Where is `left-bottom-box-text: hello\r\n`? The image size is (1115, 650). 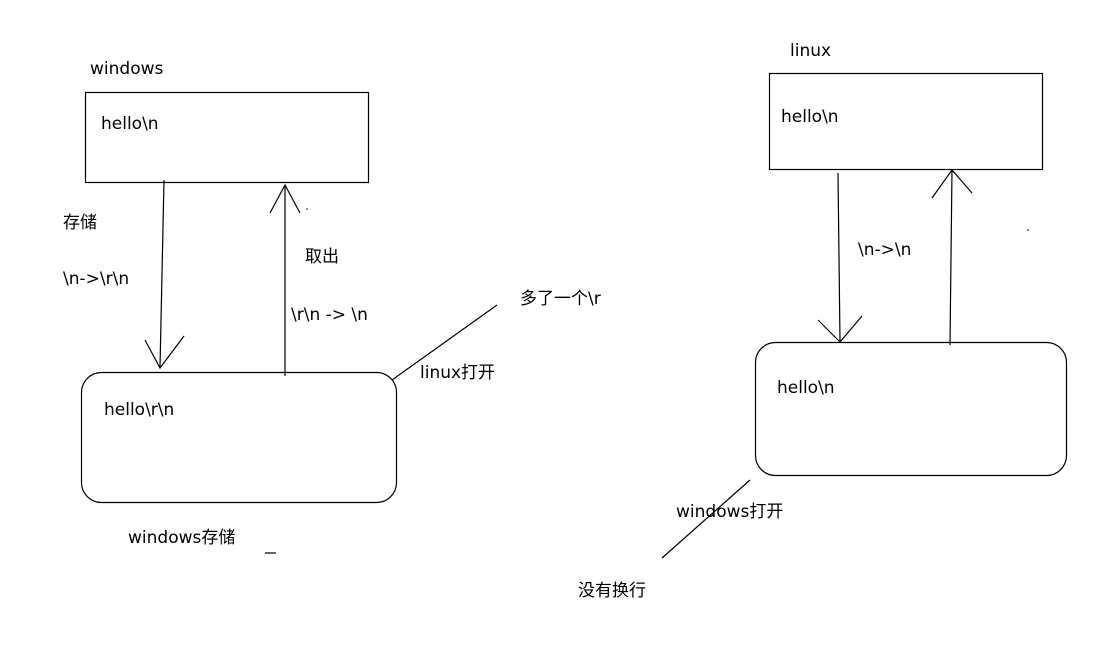
left-bottom-box-text: hello\r\n is located at coordinates (139, 410).